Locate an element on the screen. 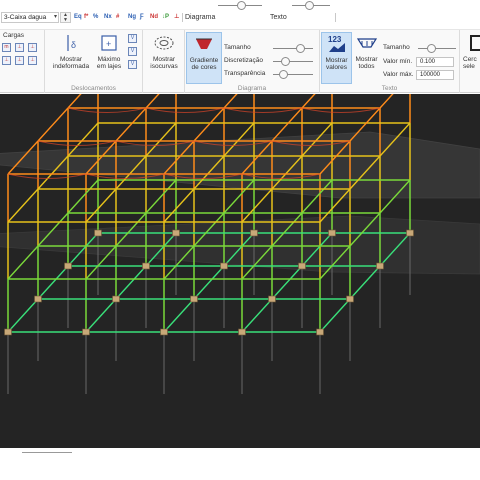 This screenshot has width=480, height=480. load-case-icon-4: ⊥ is located at coordinates (6, 60).